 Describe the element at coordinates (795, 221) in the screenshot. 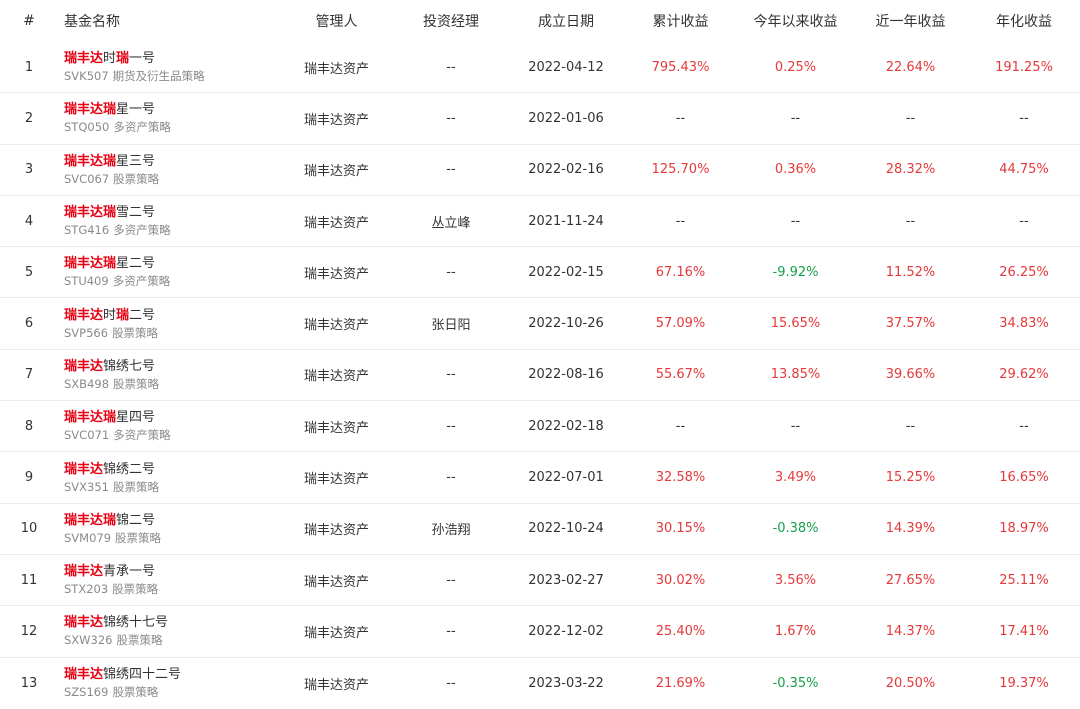

I see `ytd-return: --` at that location.